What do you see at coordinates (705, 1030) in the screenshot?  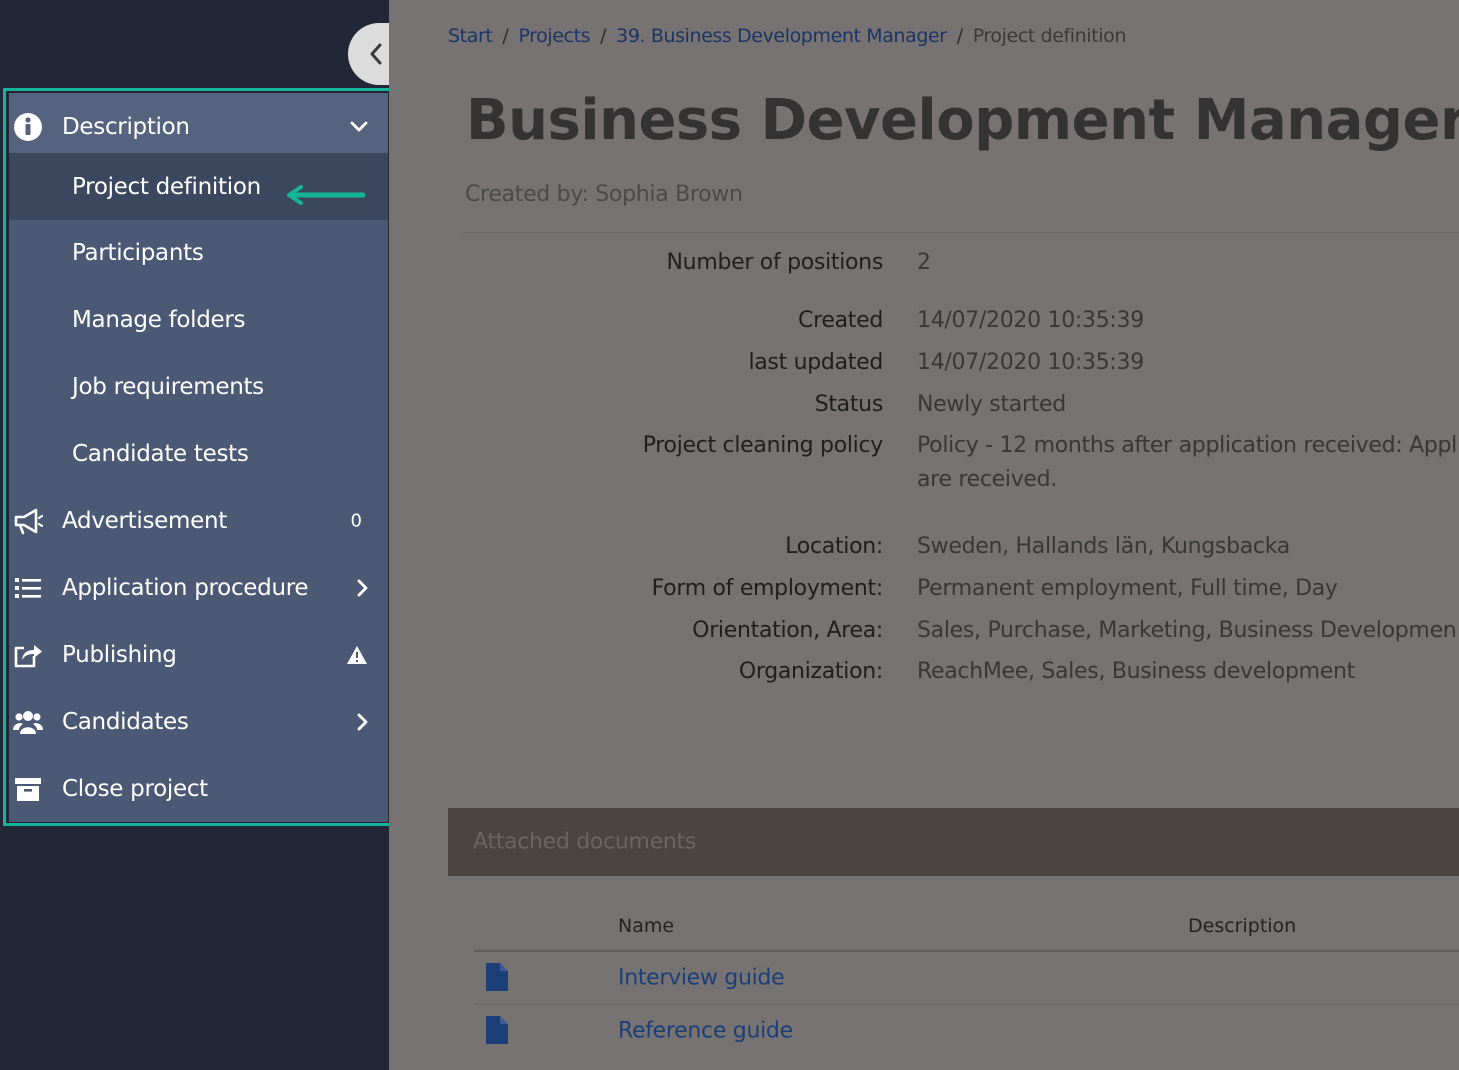 I see `document-link: Reference guide` at bounding box center [705, 1030].